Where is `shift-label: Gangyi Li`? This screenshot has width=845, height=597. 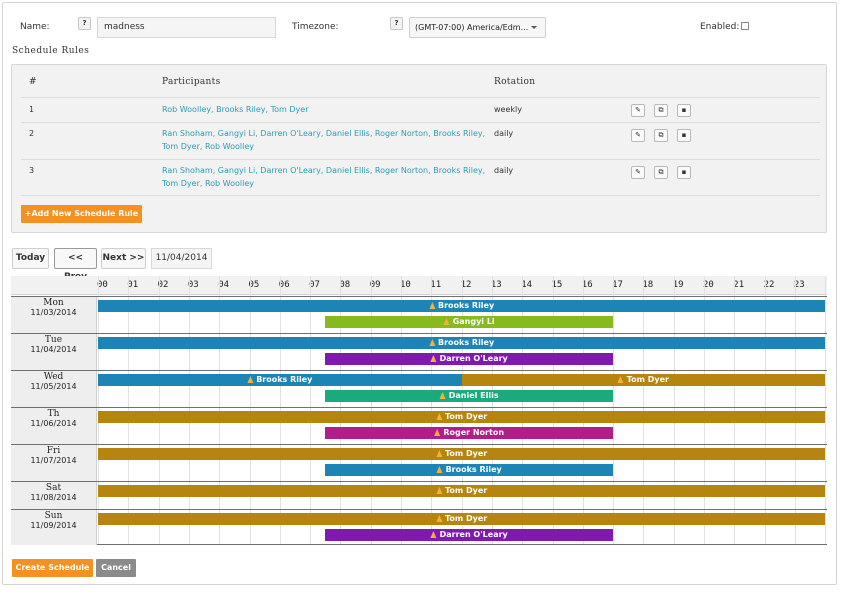 shift-label: Gangyi Li is located at coordinates (469, 322).